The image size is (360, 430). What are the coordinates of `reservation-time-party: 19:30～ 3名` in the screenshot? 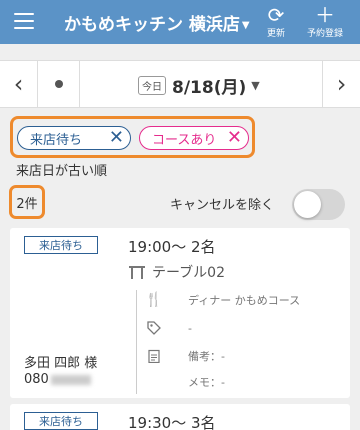 It's located at (172, 422).